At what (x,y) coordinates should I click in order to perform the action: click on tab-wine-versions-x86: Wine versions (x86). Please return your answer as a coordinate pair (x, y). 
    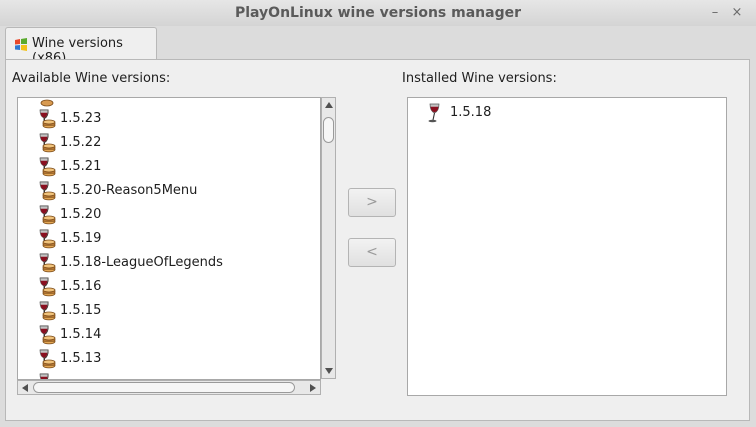
    Looking at the image, I should click on (81, 46).